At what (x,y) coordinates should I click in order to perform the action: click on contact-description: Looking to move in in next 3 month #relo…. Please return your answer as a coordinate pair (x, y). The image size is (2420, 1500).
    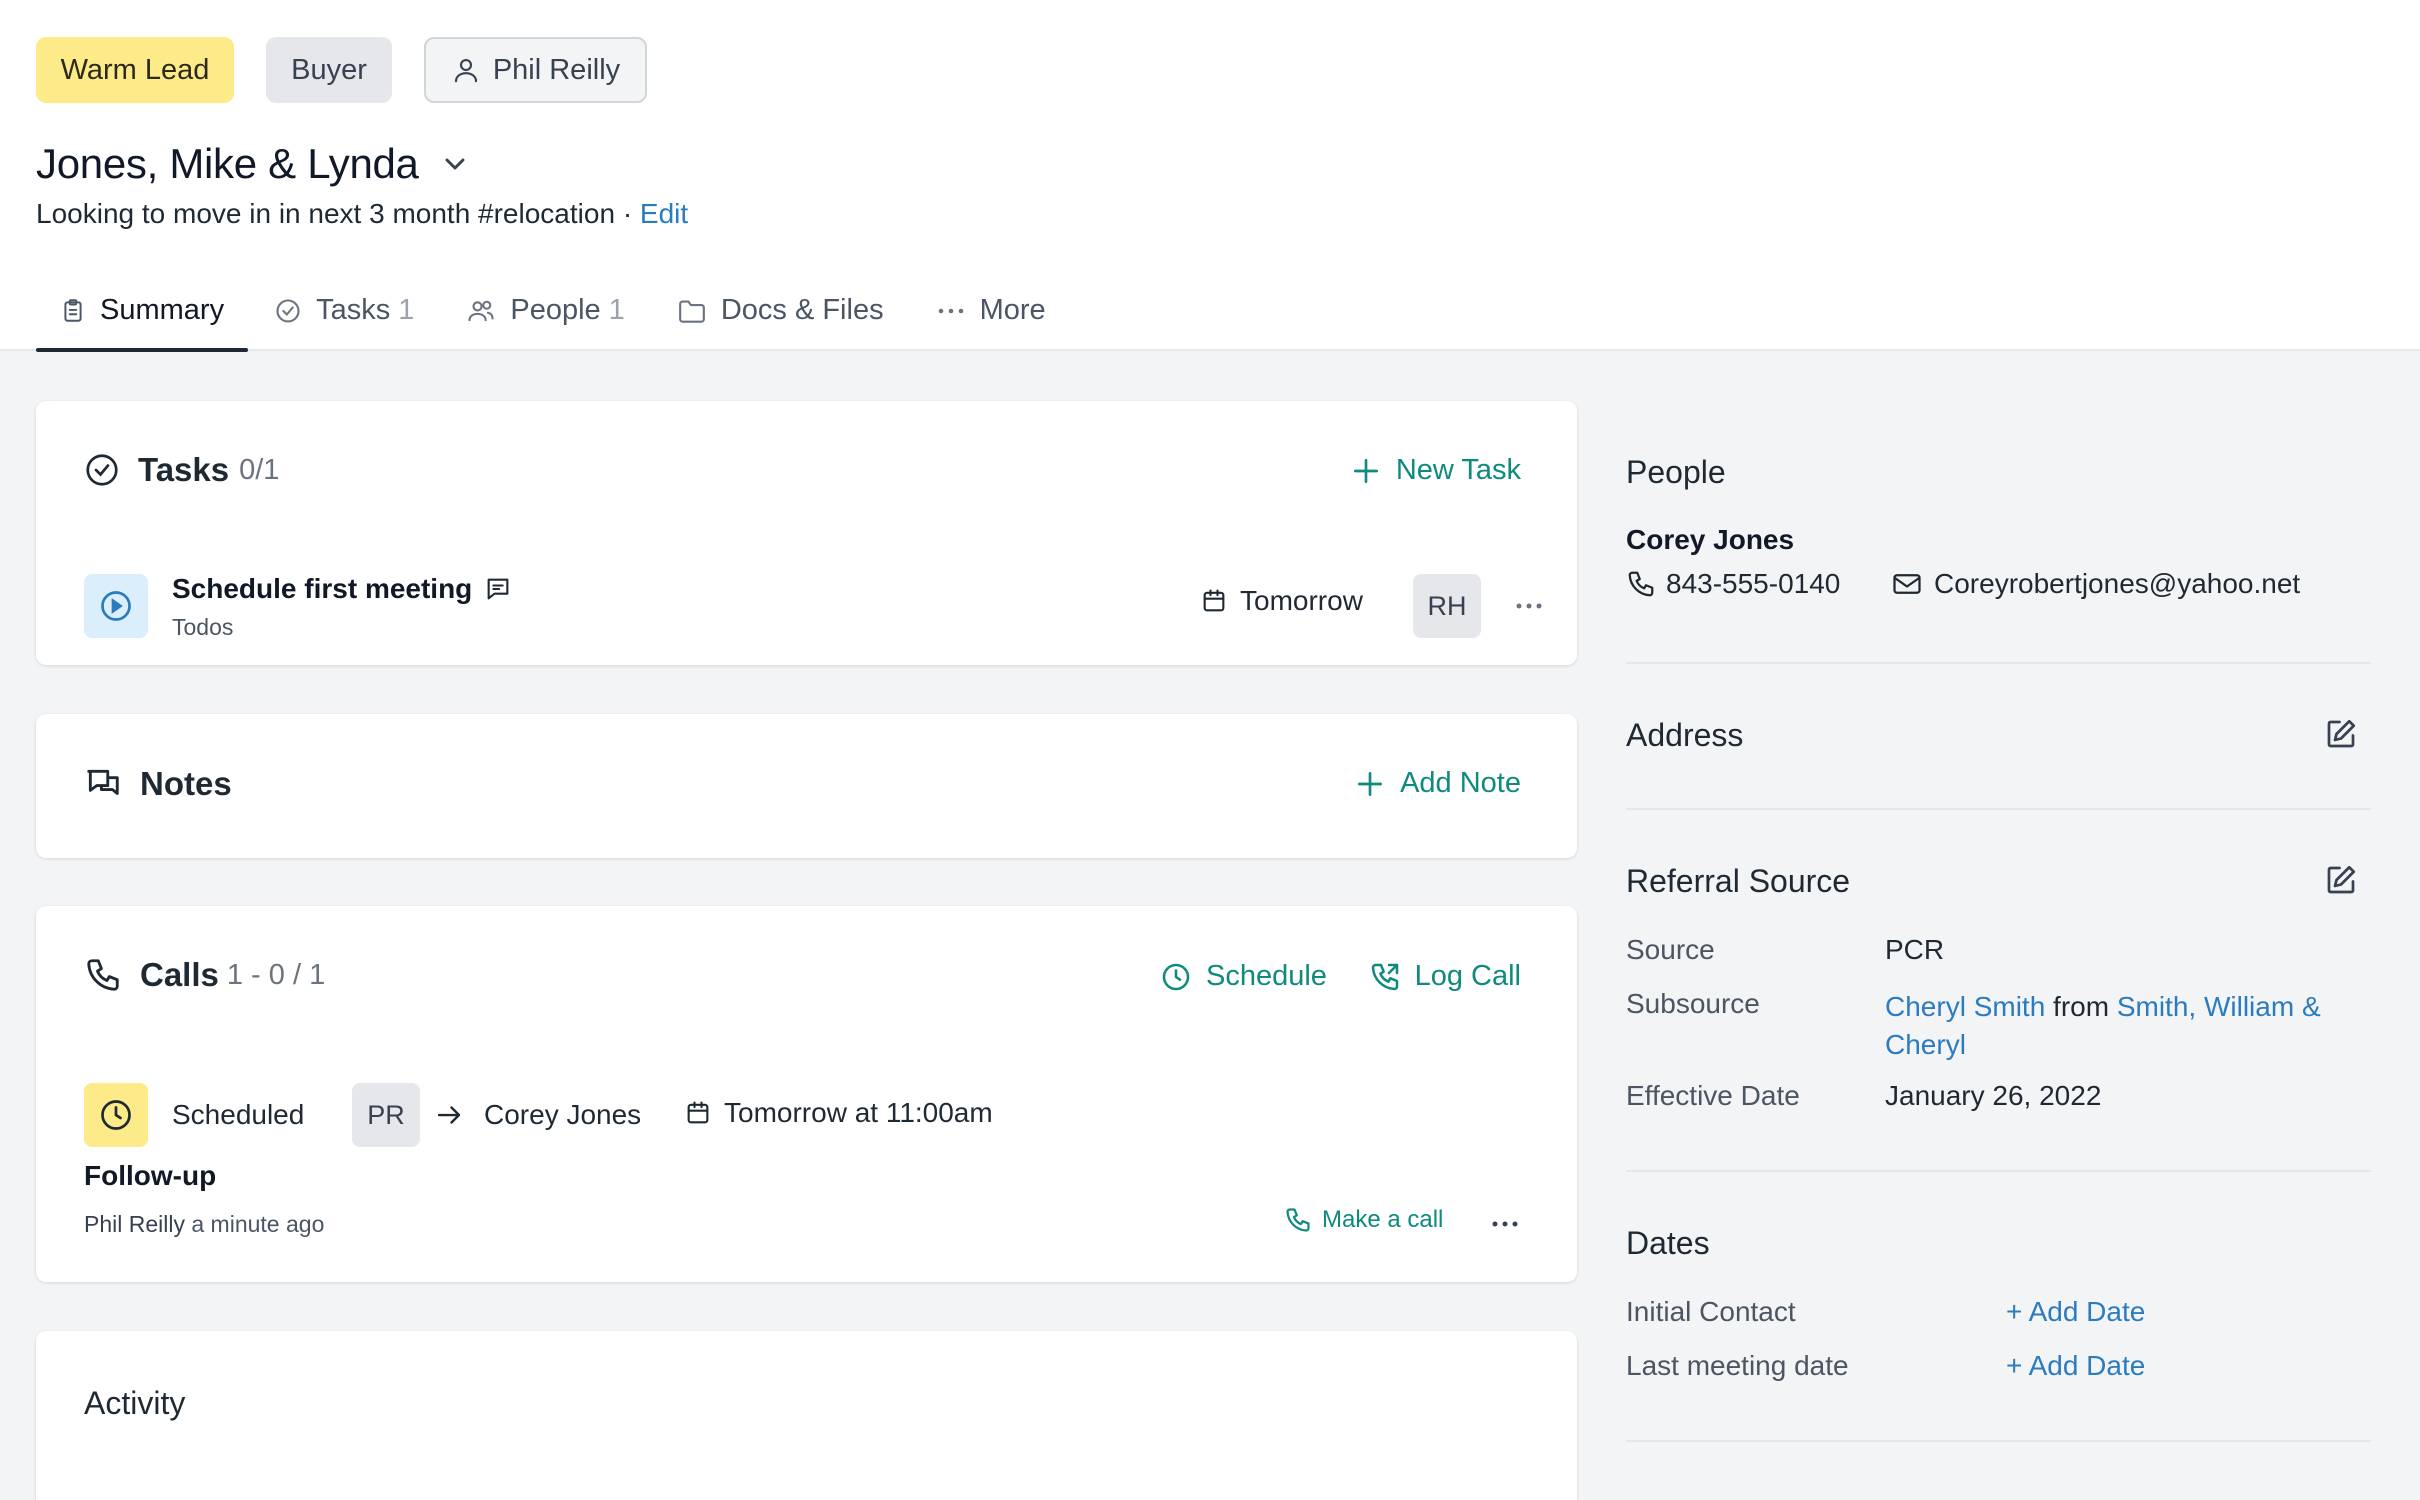
    Looking at the image, I should click on (362, 214).